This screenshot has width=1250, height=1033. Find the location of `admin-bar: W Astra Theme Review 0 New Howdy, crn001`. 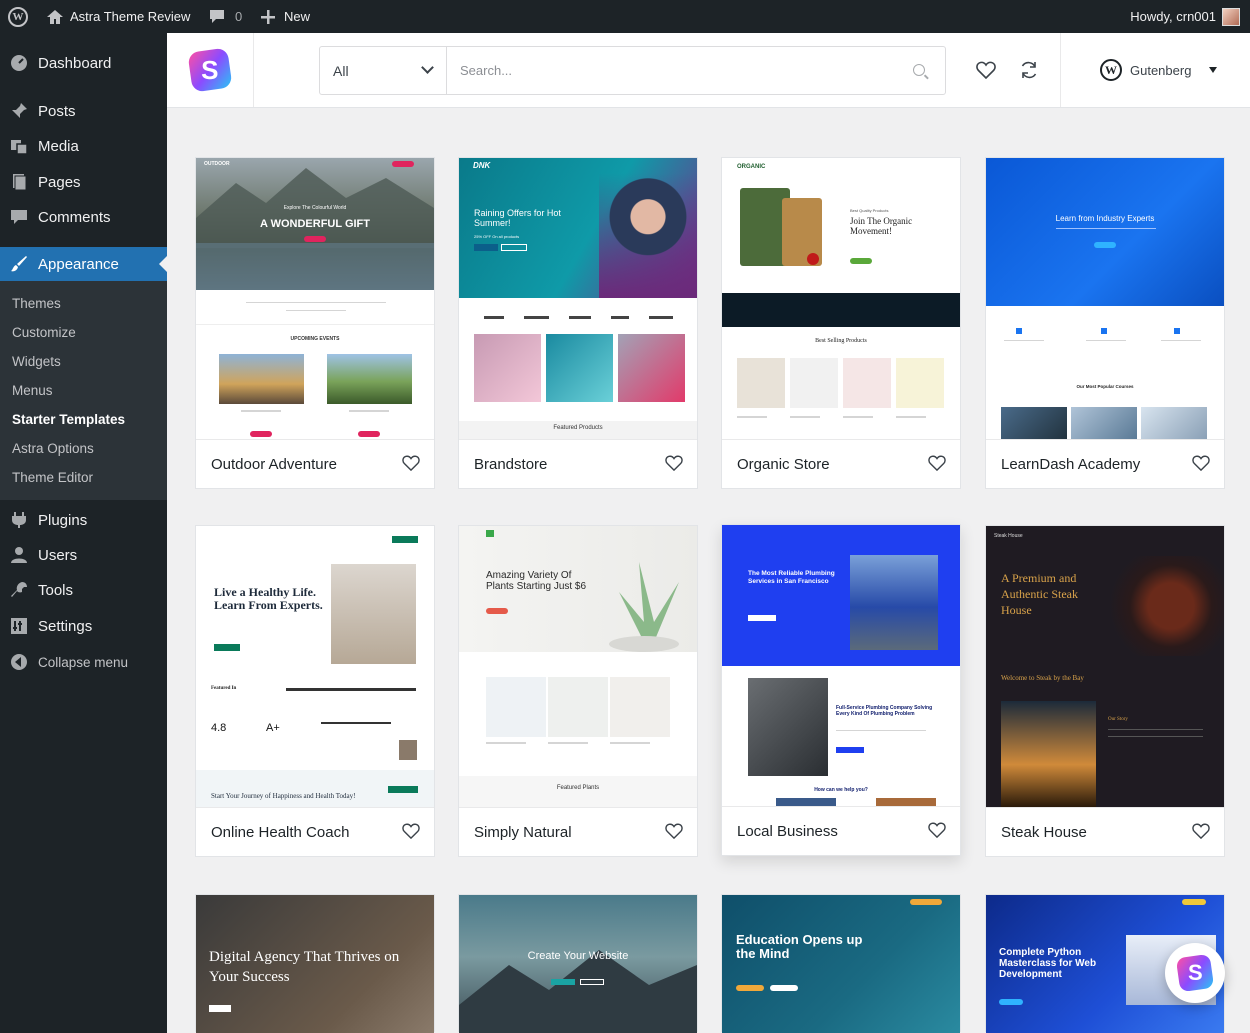

admin-bar: W Astra Theme Review 0 New Howdy, crn001 is located at coordinates (625, 16).